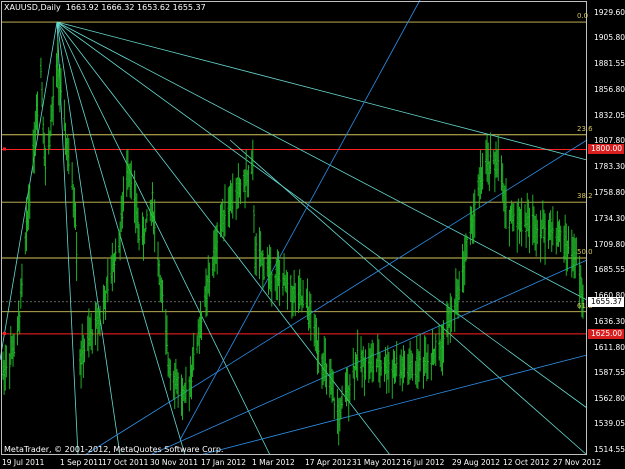 The image size is (625, 469). Describe the element at coordinates (609, 218) in the screenshot. I see `price-axis-label: 1734.30` at that location.